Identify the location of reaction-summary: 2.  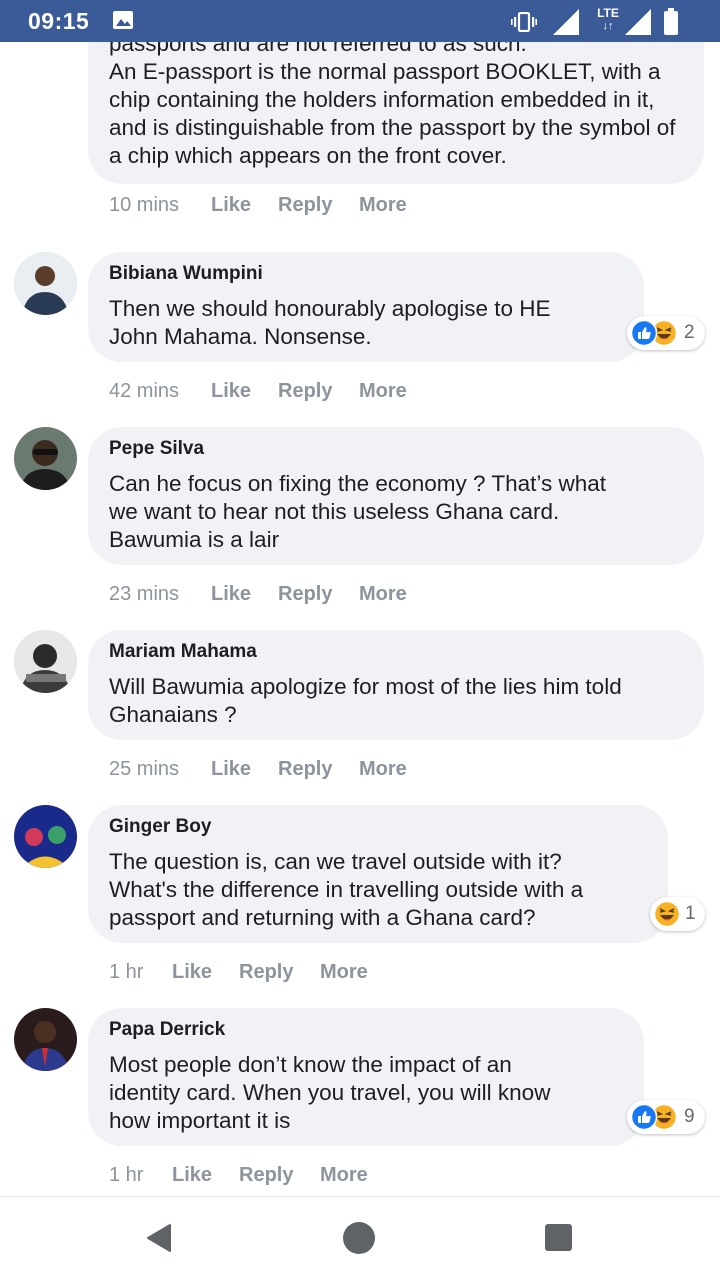
(666, 333).